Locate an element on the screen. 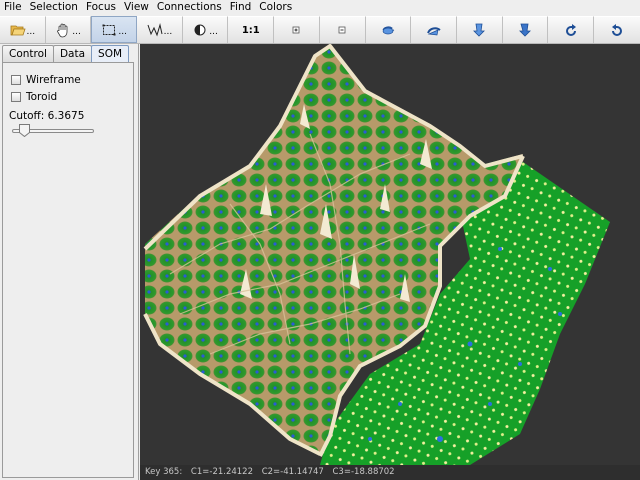 The width and height of the screenshot is (640, 480). lasso-select-icon is located at coordinates (155, 30).